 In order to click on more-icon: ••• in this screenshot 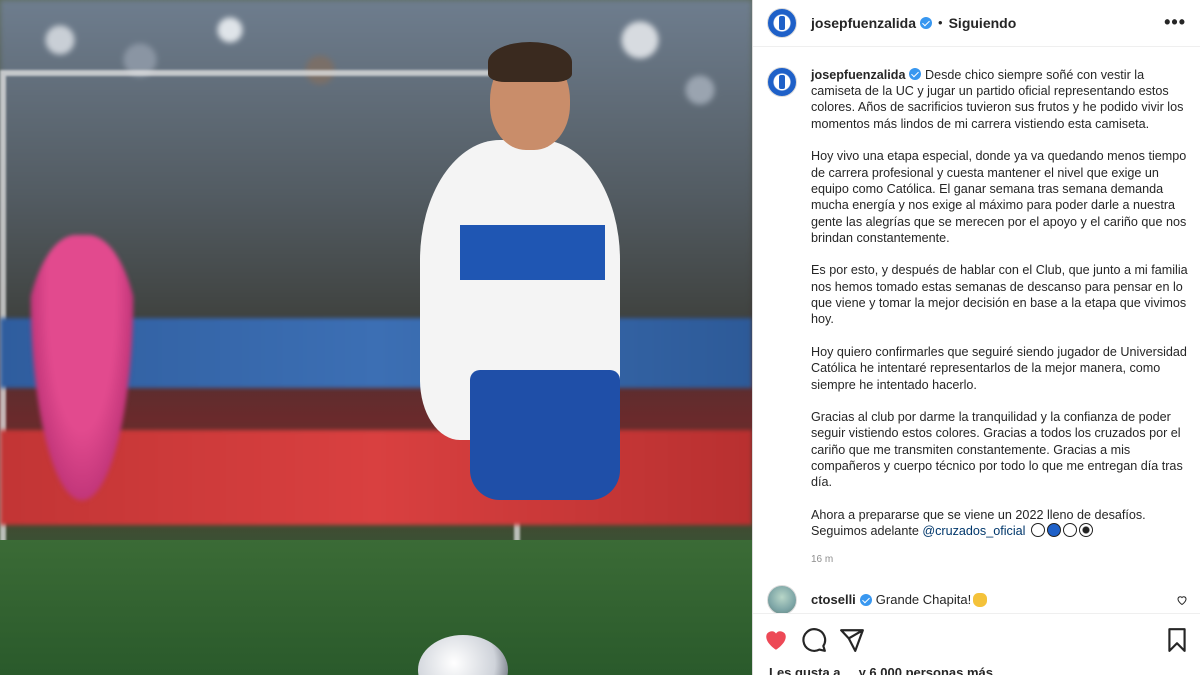, I will do `click(1175, 22)`.